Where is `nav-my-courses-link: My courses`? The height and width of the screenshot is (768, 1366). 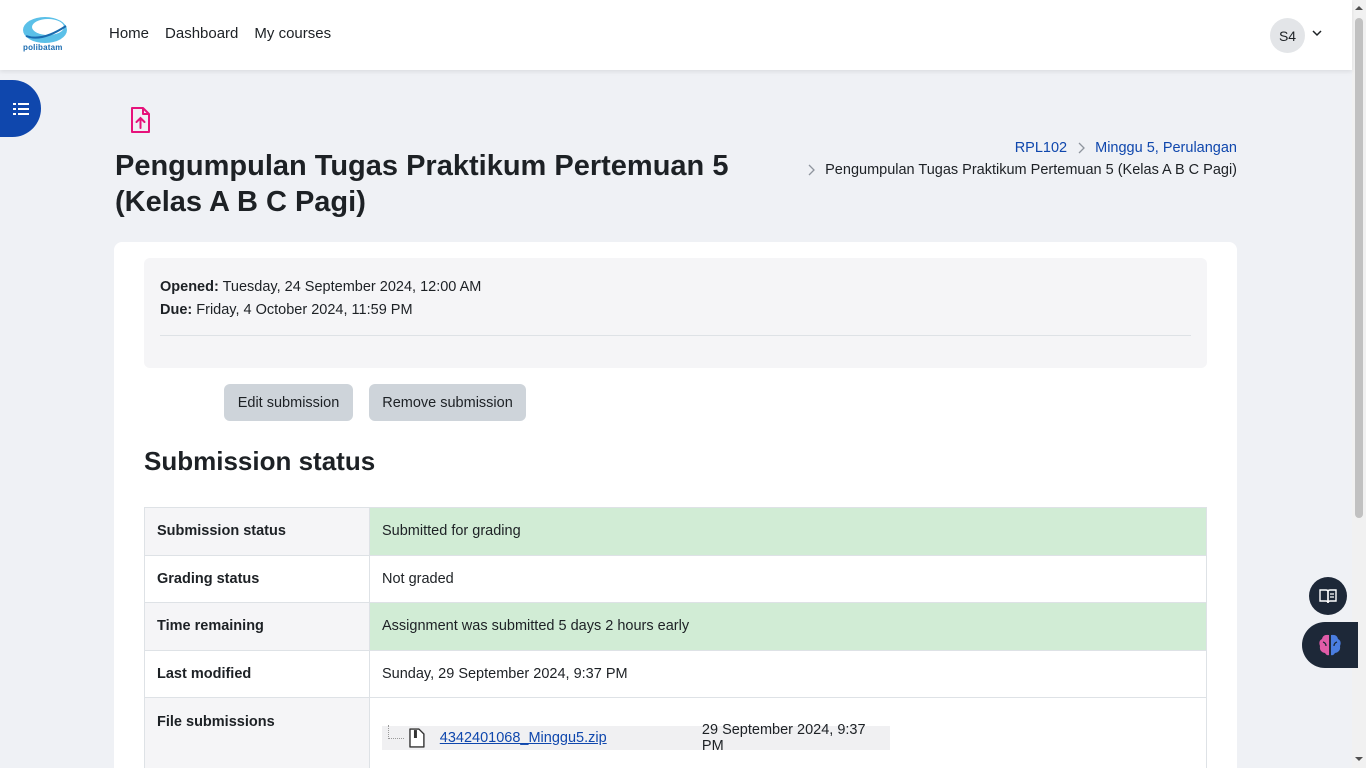 nav-my-courses-link: My courses is located at coordinates (292, 33).